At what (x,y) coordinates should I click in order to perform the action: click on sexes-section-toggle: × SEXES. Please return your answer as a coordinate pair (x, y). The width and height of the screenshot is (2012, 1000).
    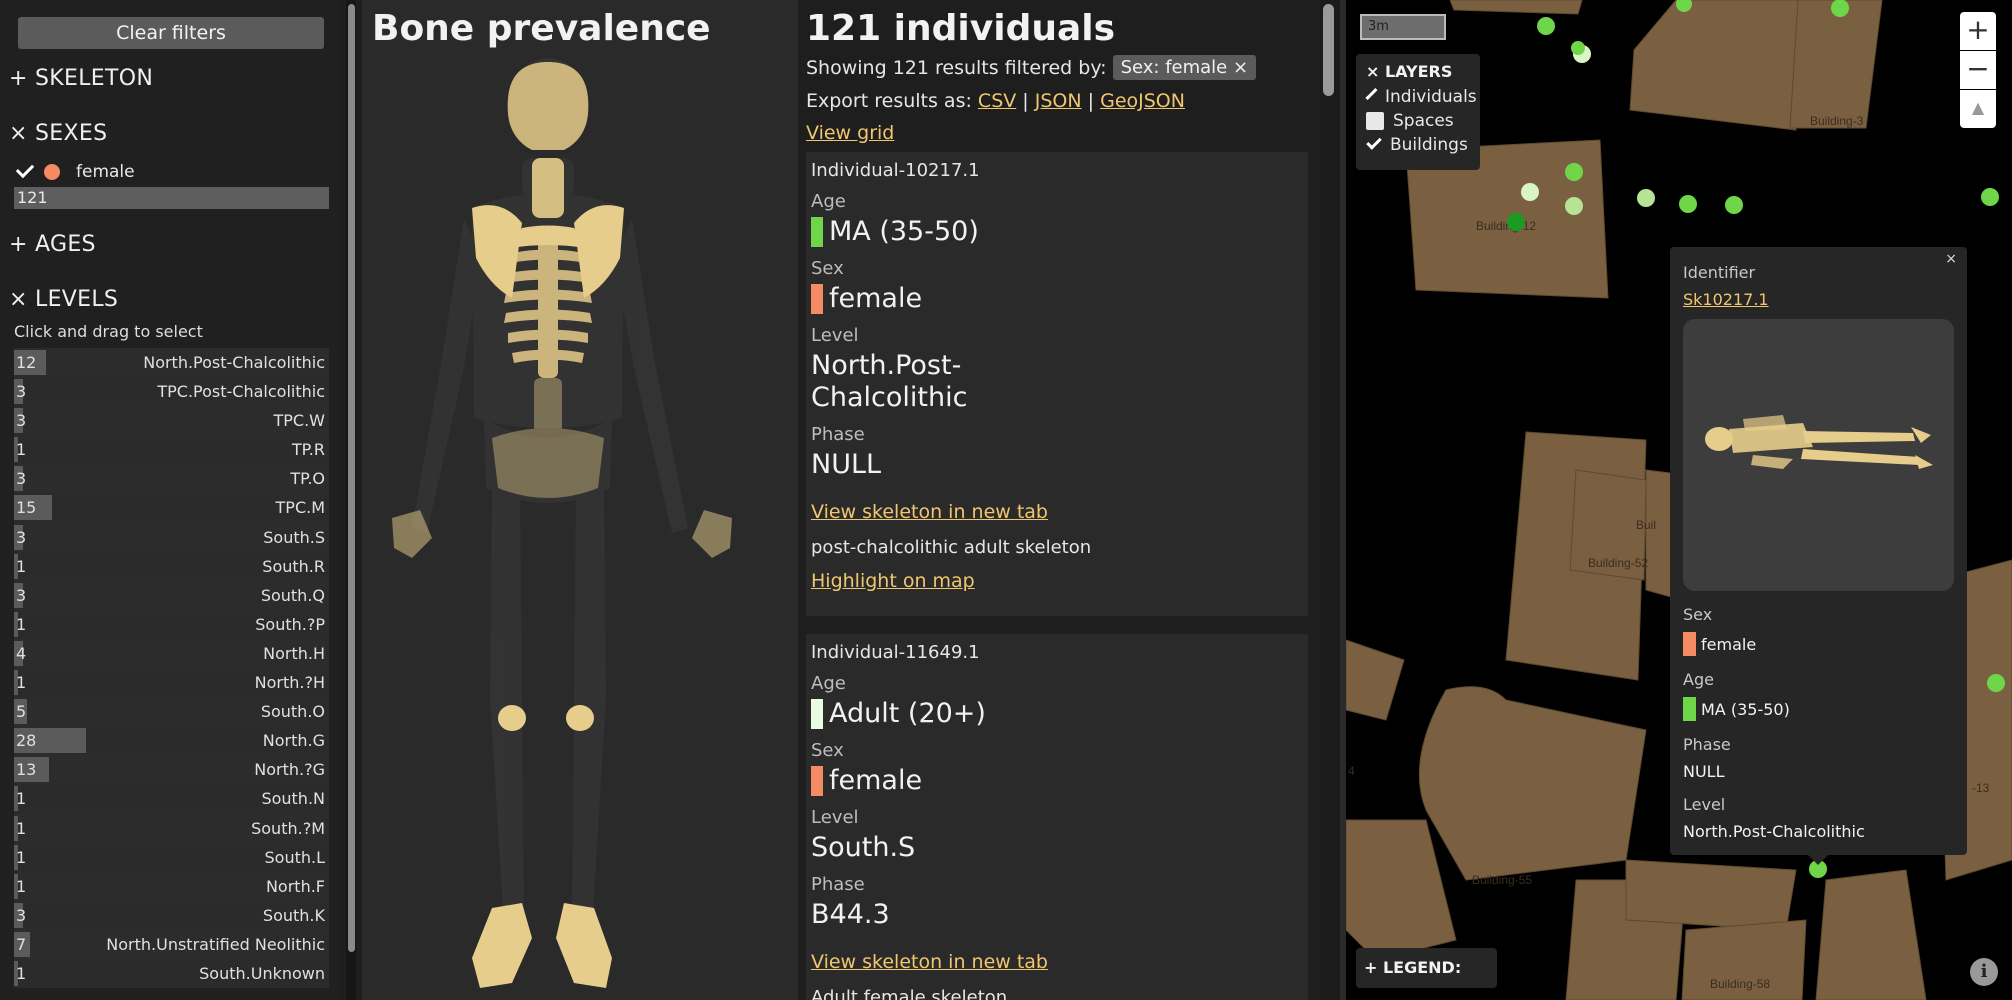
    Looking at the image, I should click on (58, 133).